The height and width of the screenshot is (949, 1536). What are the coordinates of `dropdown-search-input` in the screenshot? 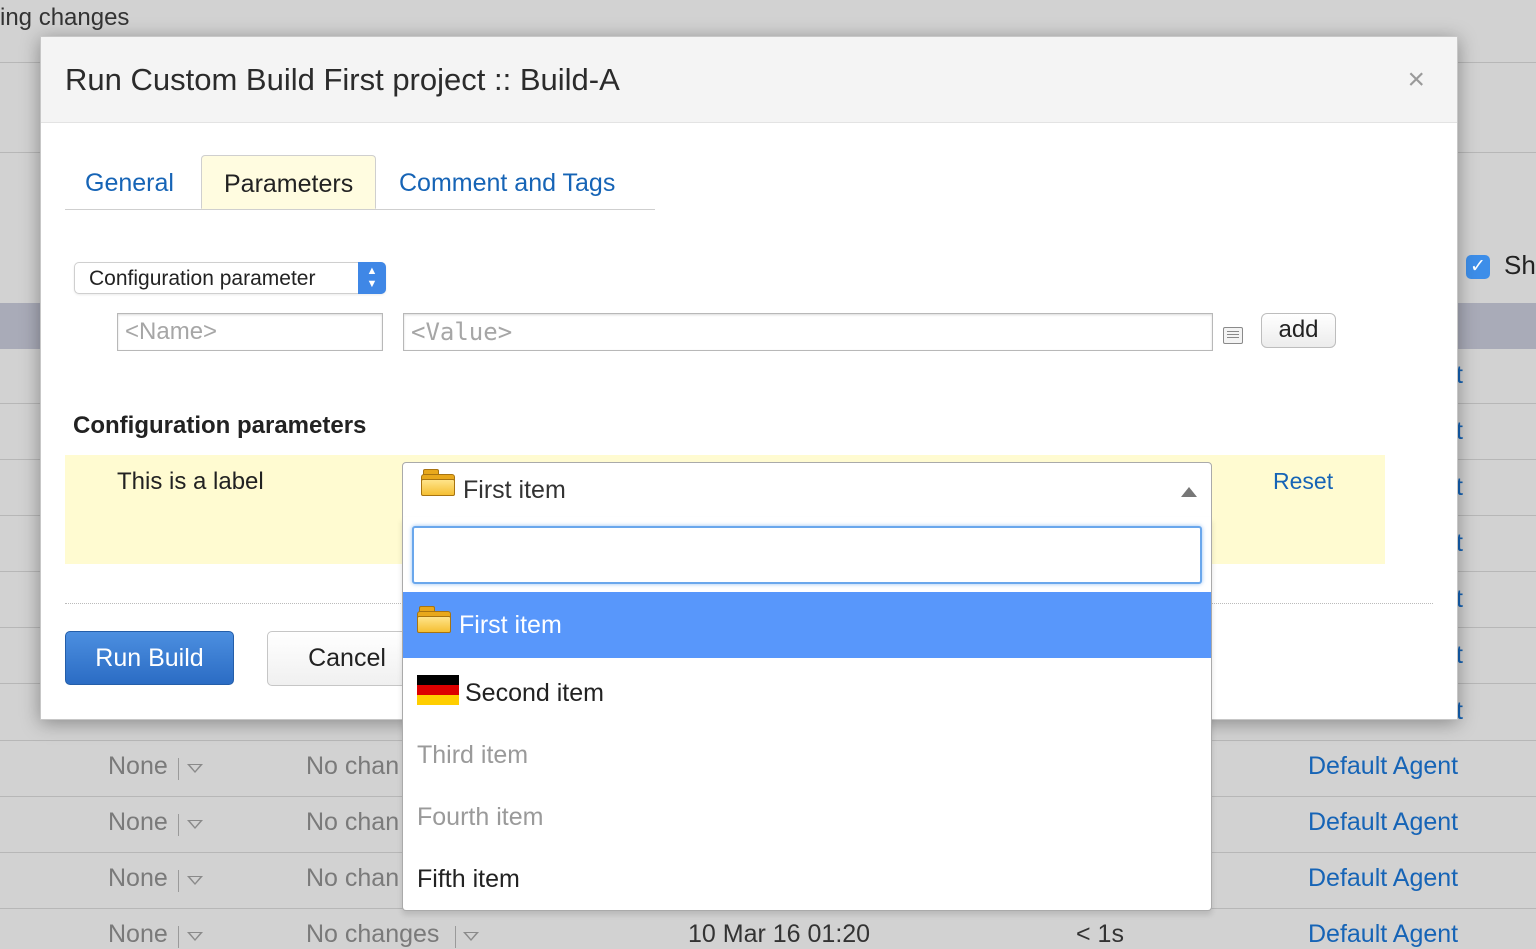 It's located at (807, 555).